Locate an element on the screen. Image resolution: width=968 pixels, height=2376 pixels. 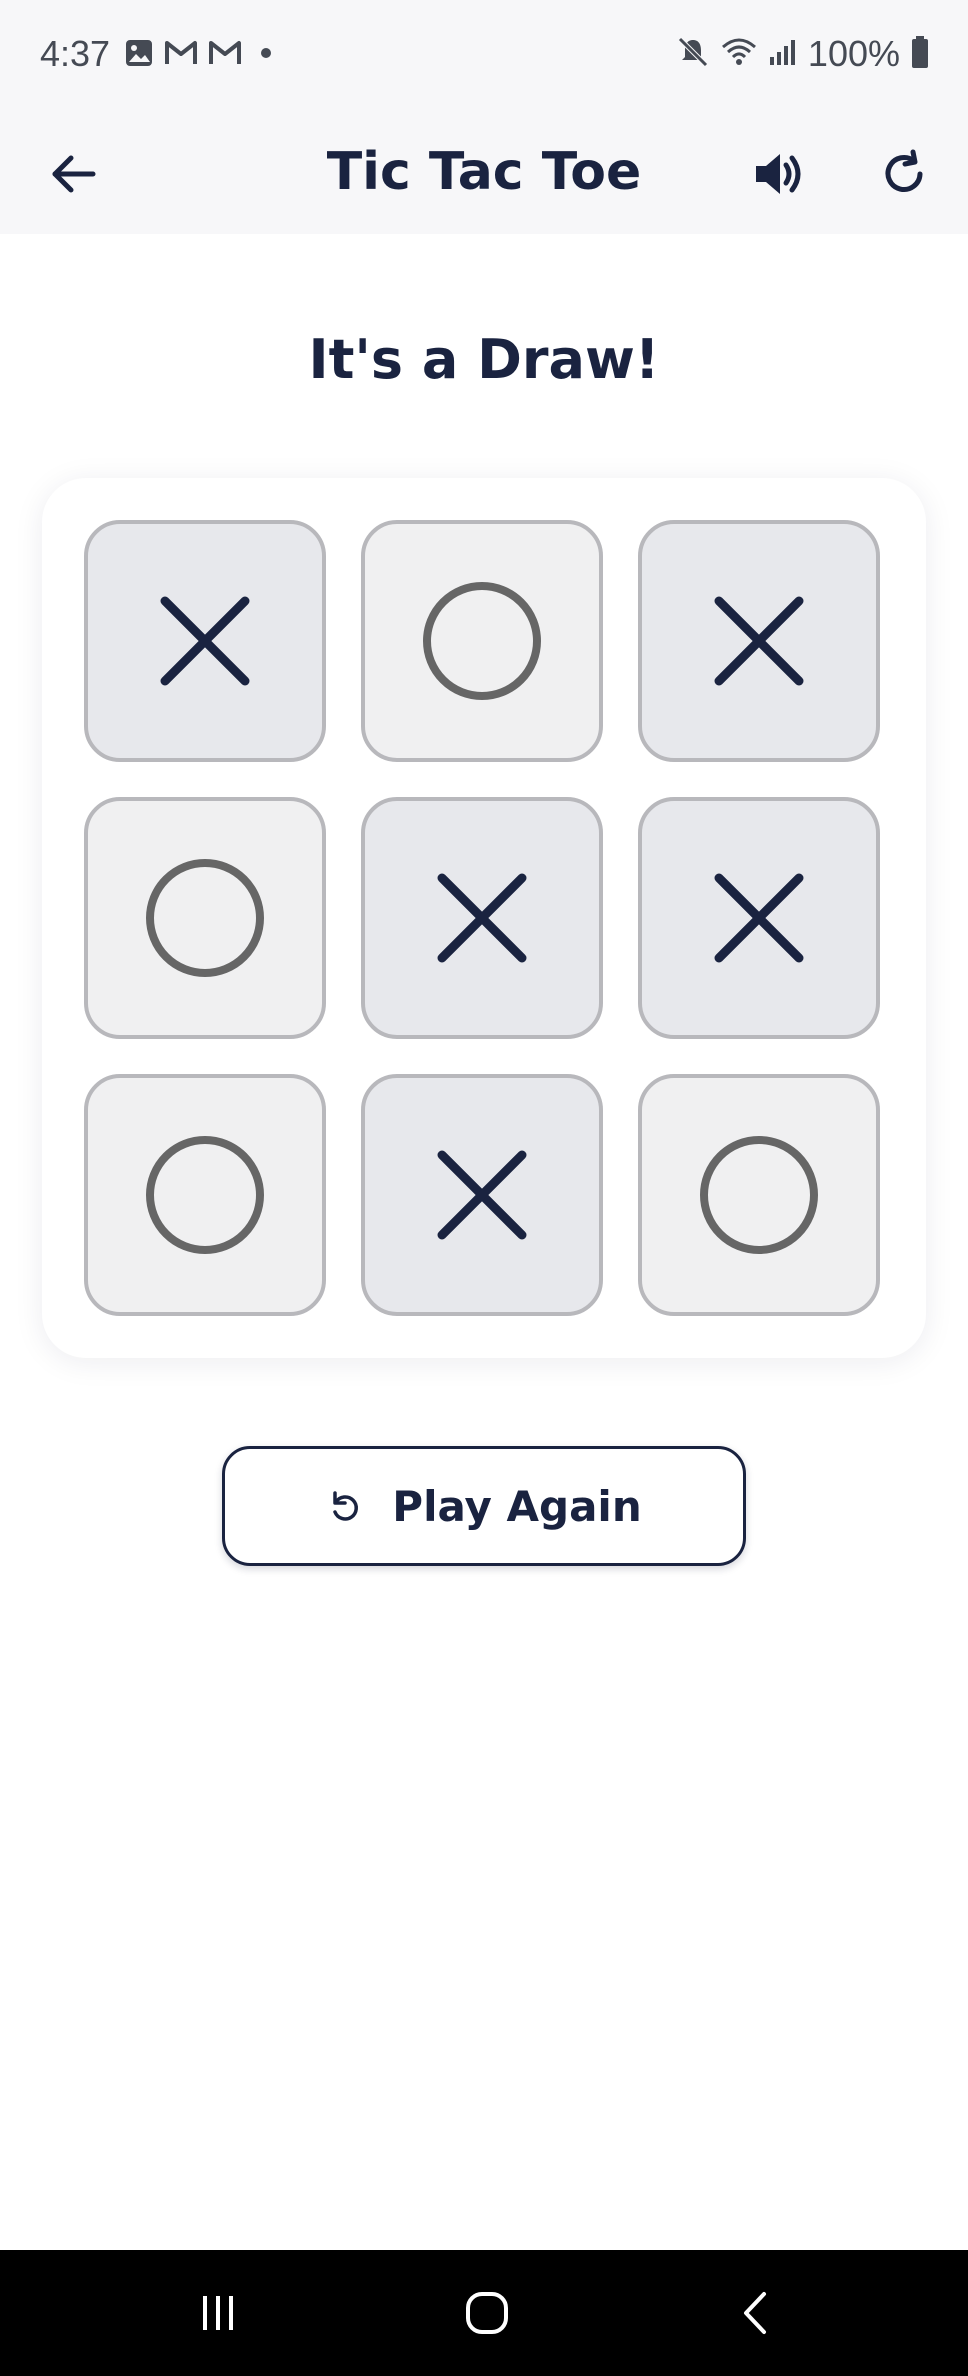
mute-icon is located at coordinates (693, 54).